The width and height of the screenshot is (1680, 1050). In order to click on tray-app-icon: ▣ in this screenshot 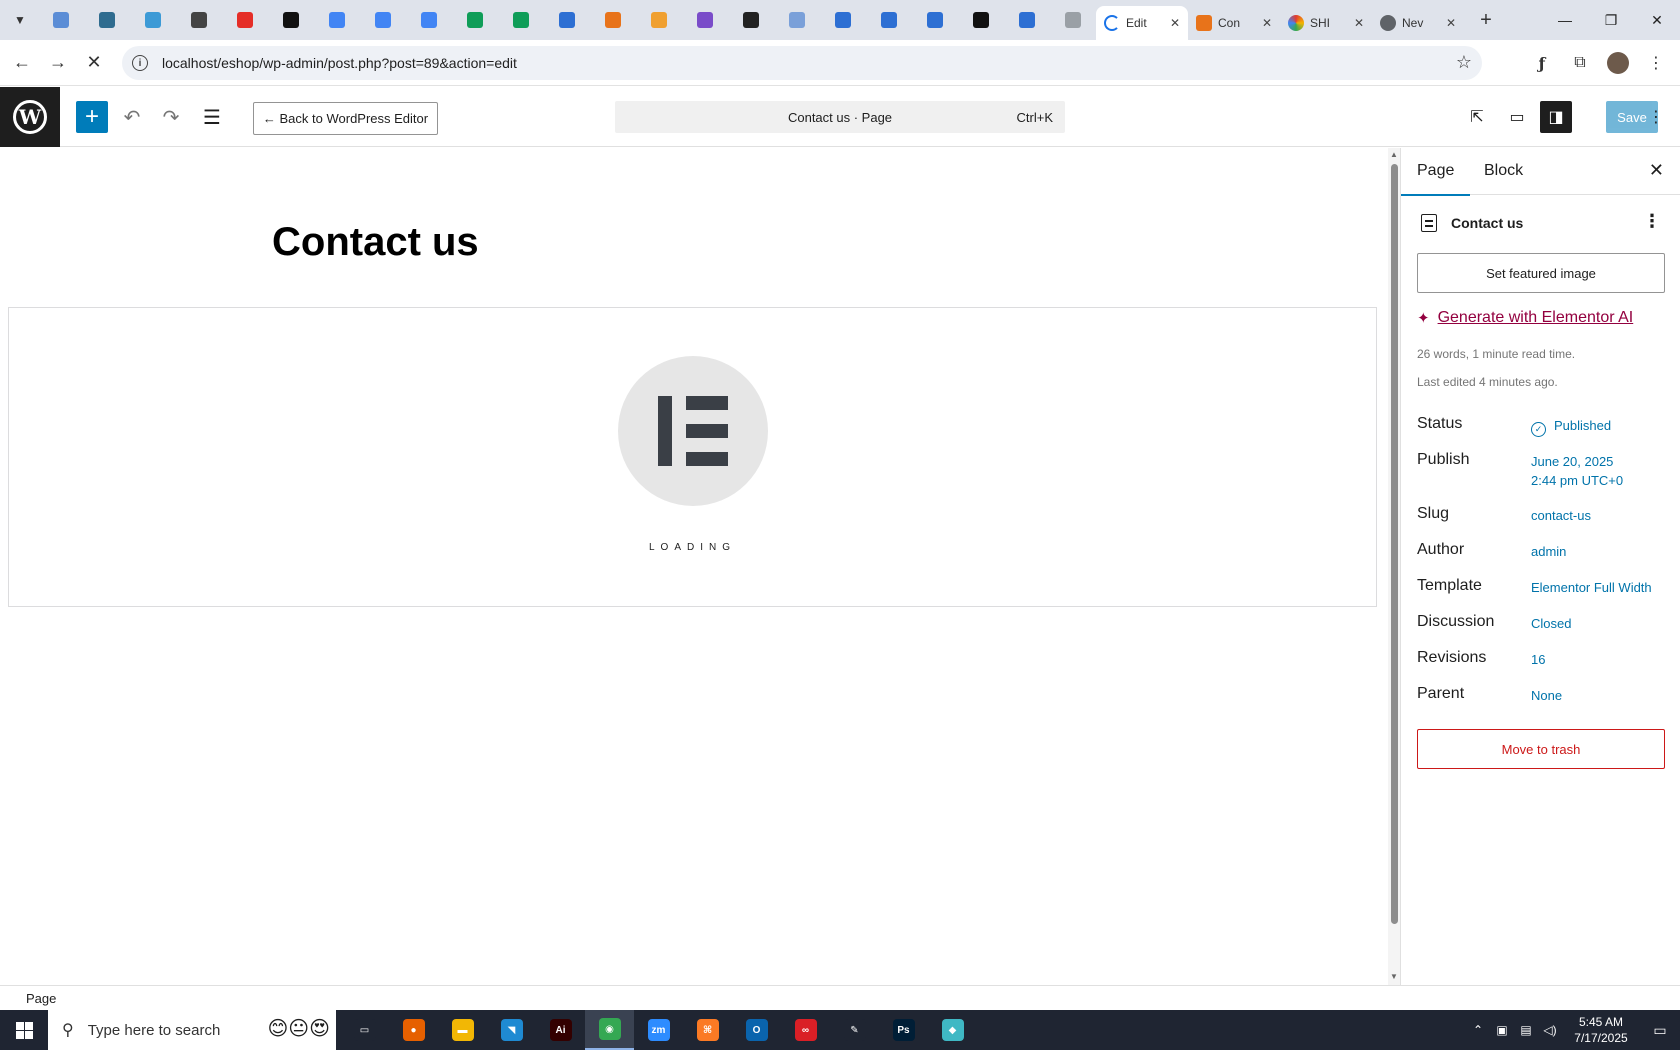, I will do `click(1502, 1030)`.